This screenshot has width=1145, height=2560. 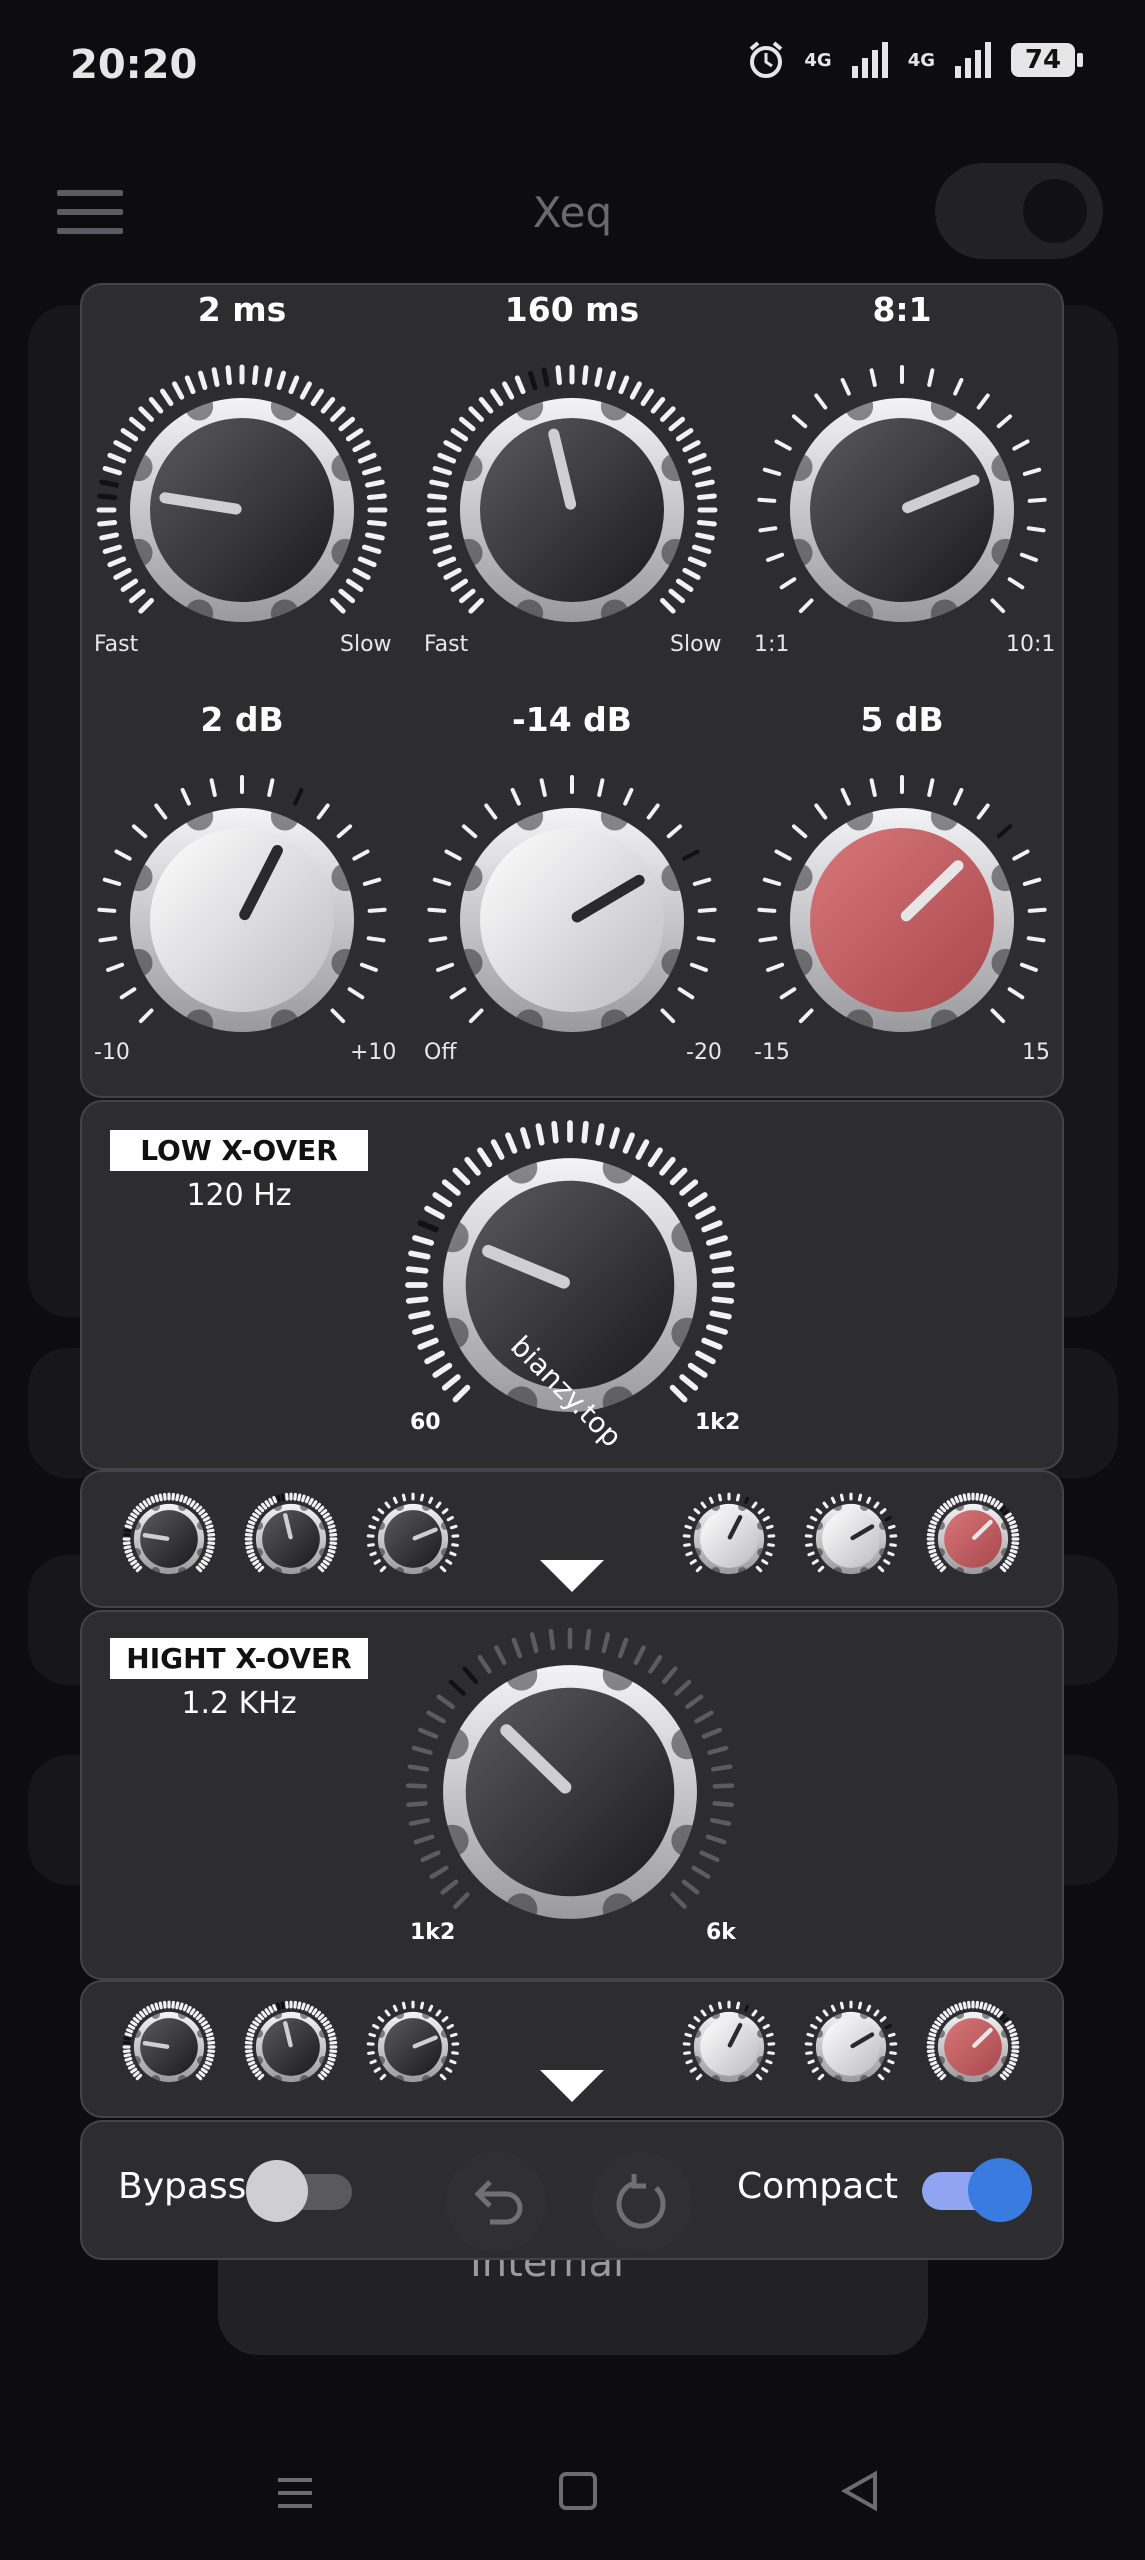 I want to click on ratio-knob, so click(x=902, y=510).